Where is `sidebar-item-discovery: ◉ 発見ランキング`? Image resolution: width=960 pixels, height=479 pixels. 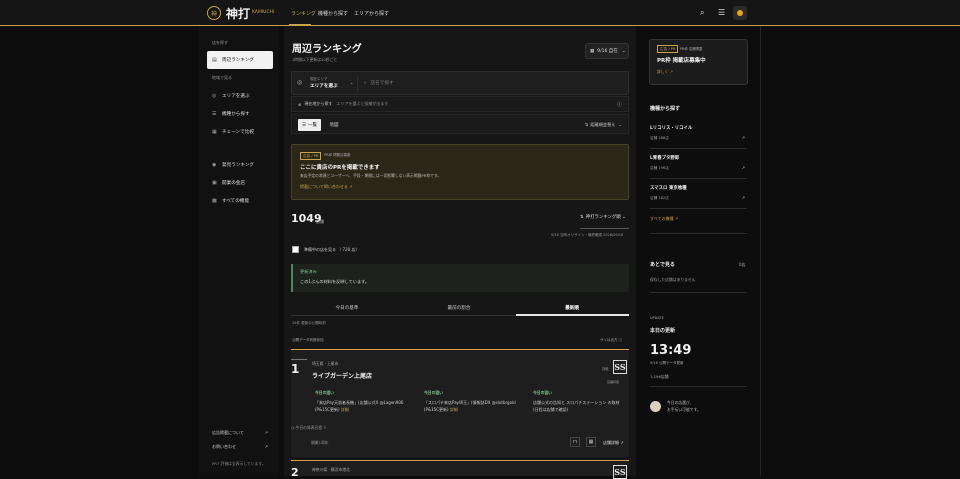
sidebar-item-discovery: ◉ 発見ランキング is located at coordinates (240, 165).